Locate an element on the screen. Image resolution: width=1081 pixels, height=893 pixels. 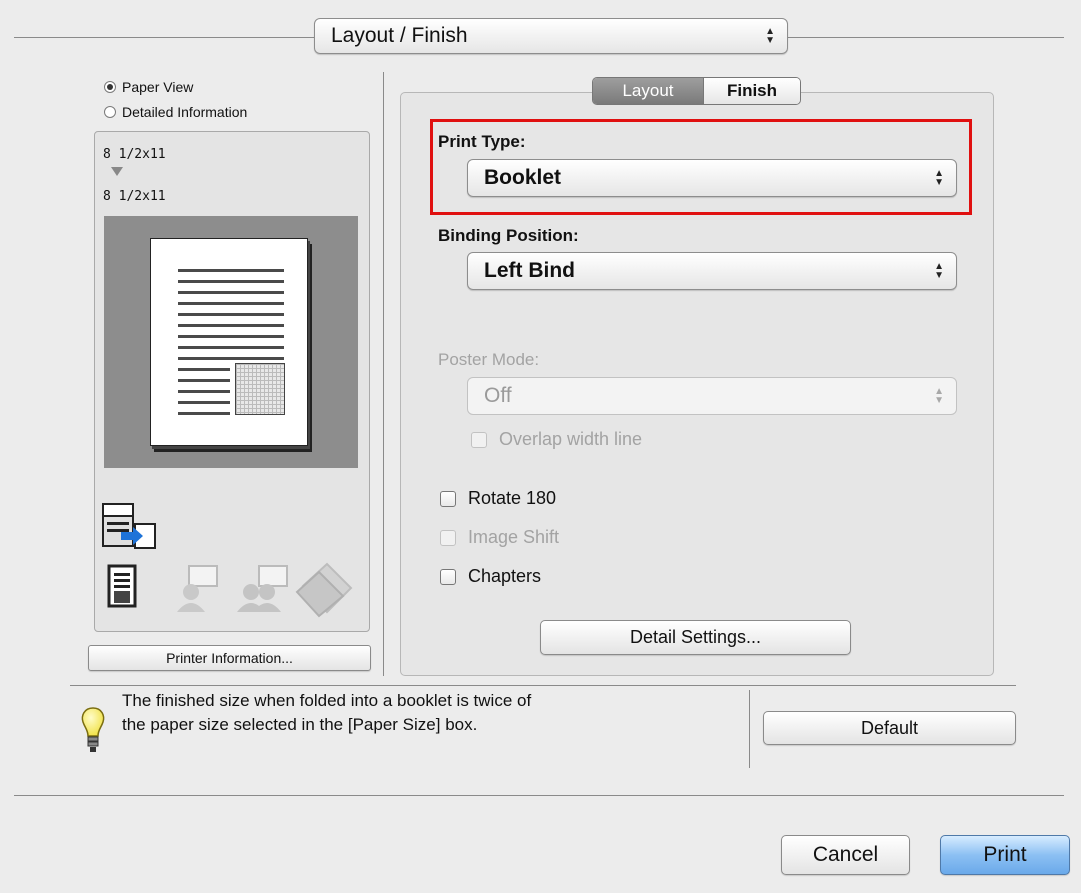
original-size-label: 8 1/2x11 is located at coordinates (134, 154).